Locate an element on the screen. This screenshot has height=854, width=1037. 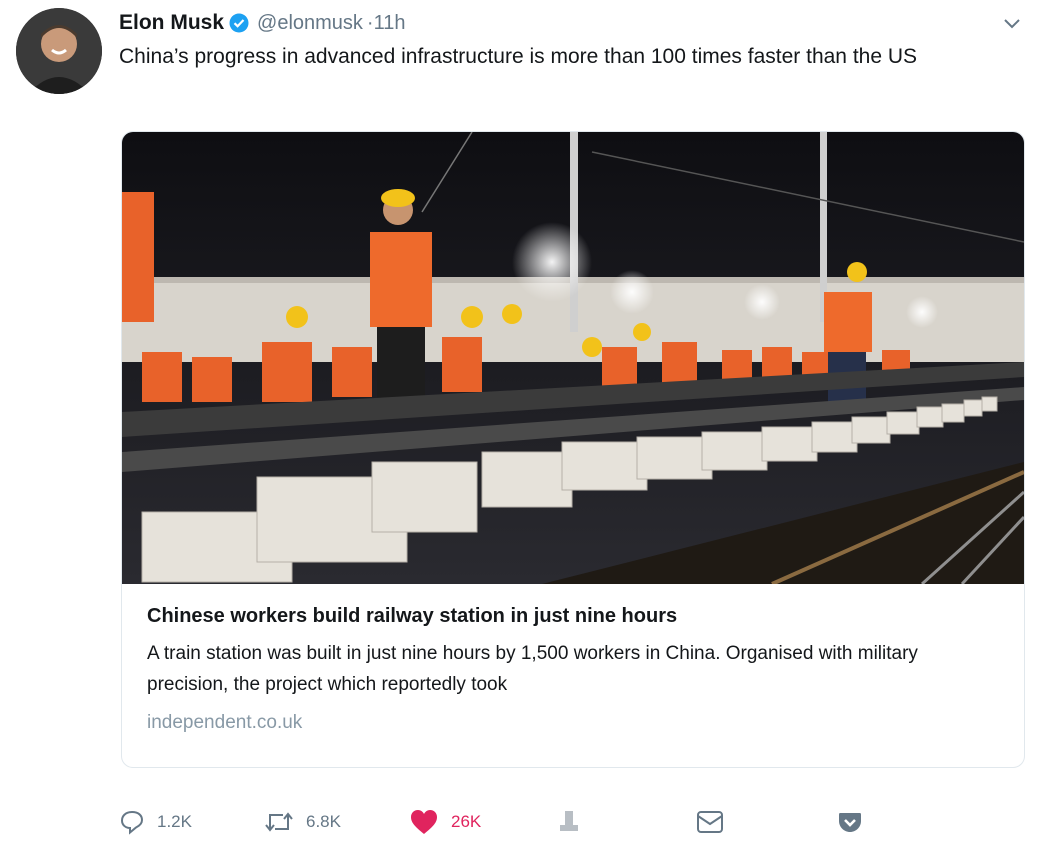
avatar is located at coordinates (59, 51).